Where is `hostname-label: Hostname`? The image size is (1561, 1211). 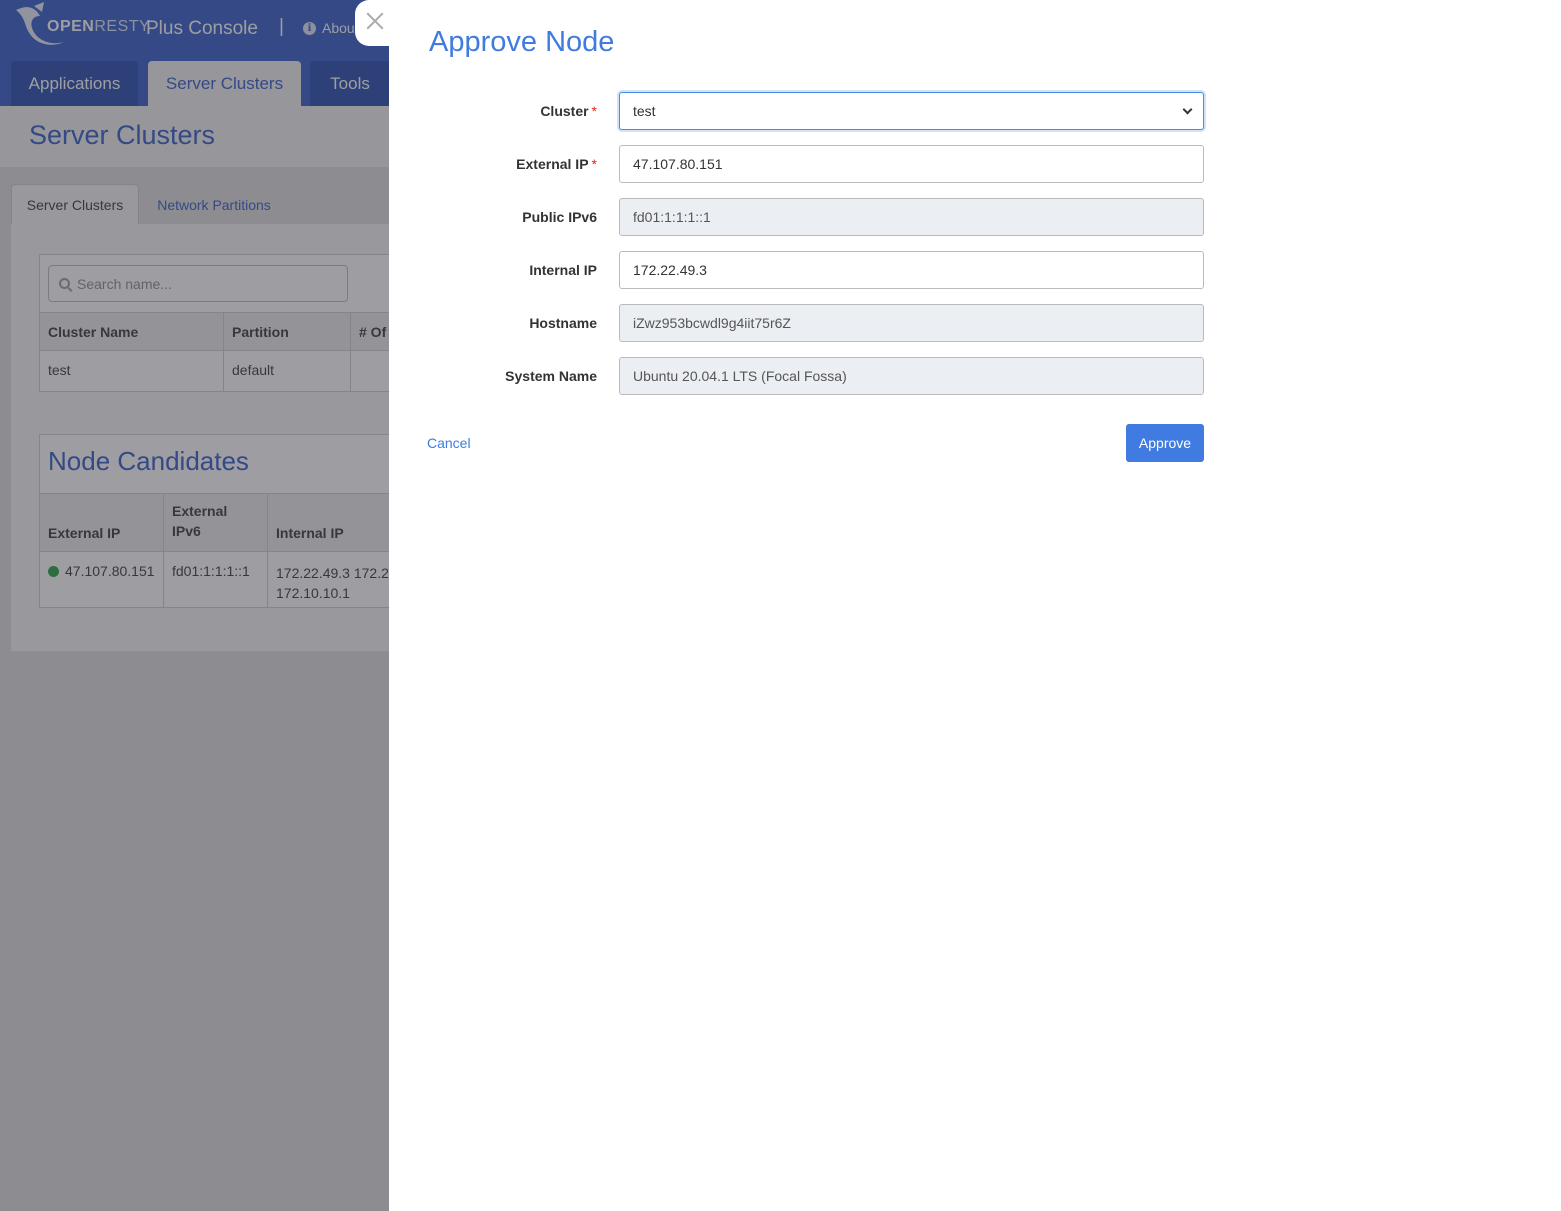
hostname-label: Hostname is located at coordinates (563, 323).